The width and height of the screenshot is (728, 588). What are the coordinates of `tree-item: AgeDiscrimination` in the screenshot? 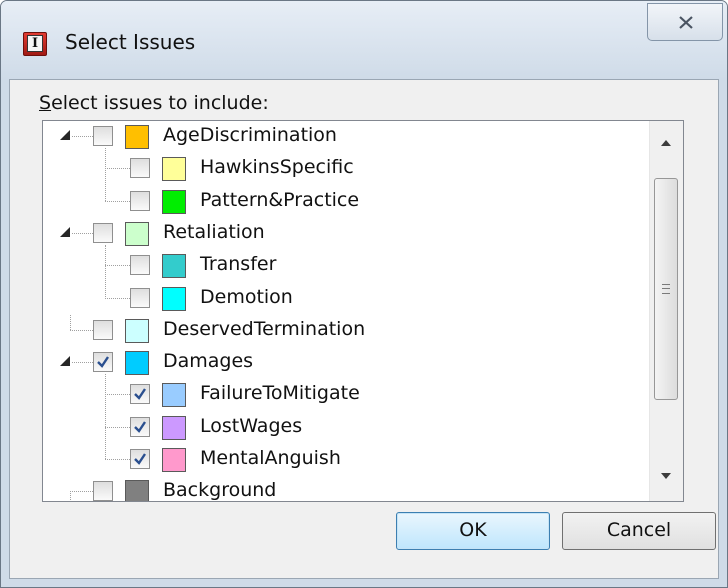 It's located at (363, 136).